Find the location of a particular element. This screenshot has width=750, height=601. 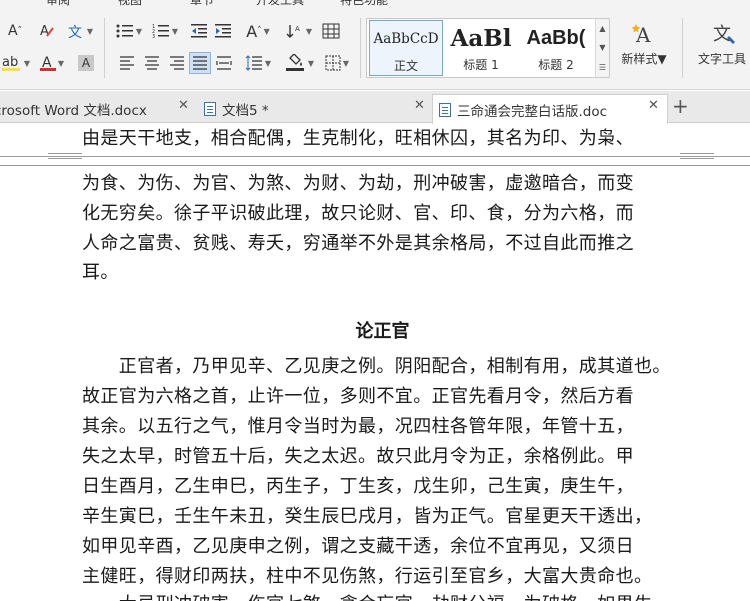

style-heading-1: AaBl 标题 1 is located at coordinates (481, 48).